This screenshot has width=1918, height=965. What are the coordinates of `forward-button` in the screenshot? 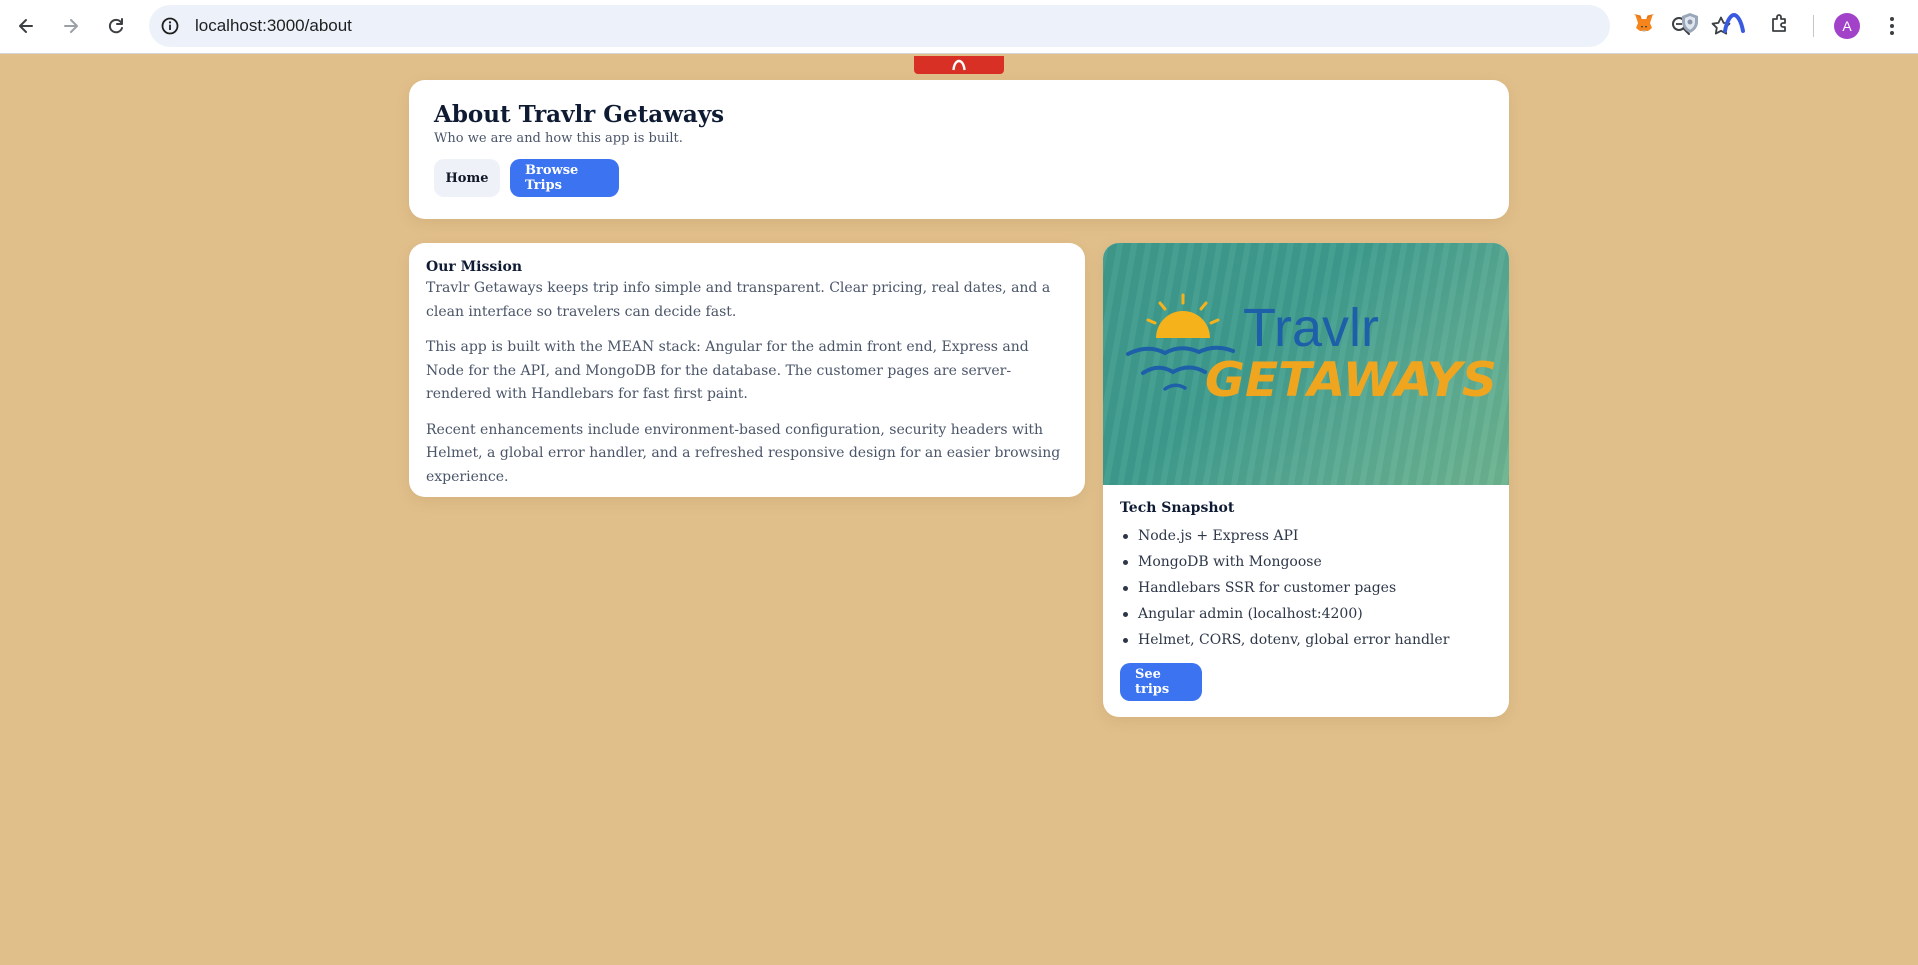 It's located at (71, 26).